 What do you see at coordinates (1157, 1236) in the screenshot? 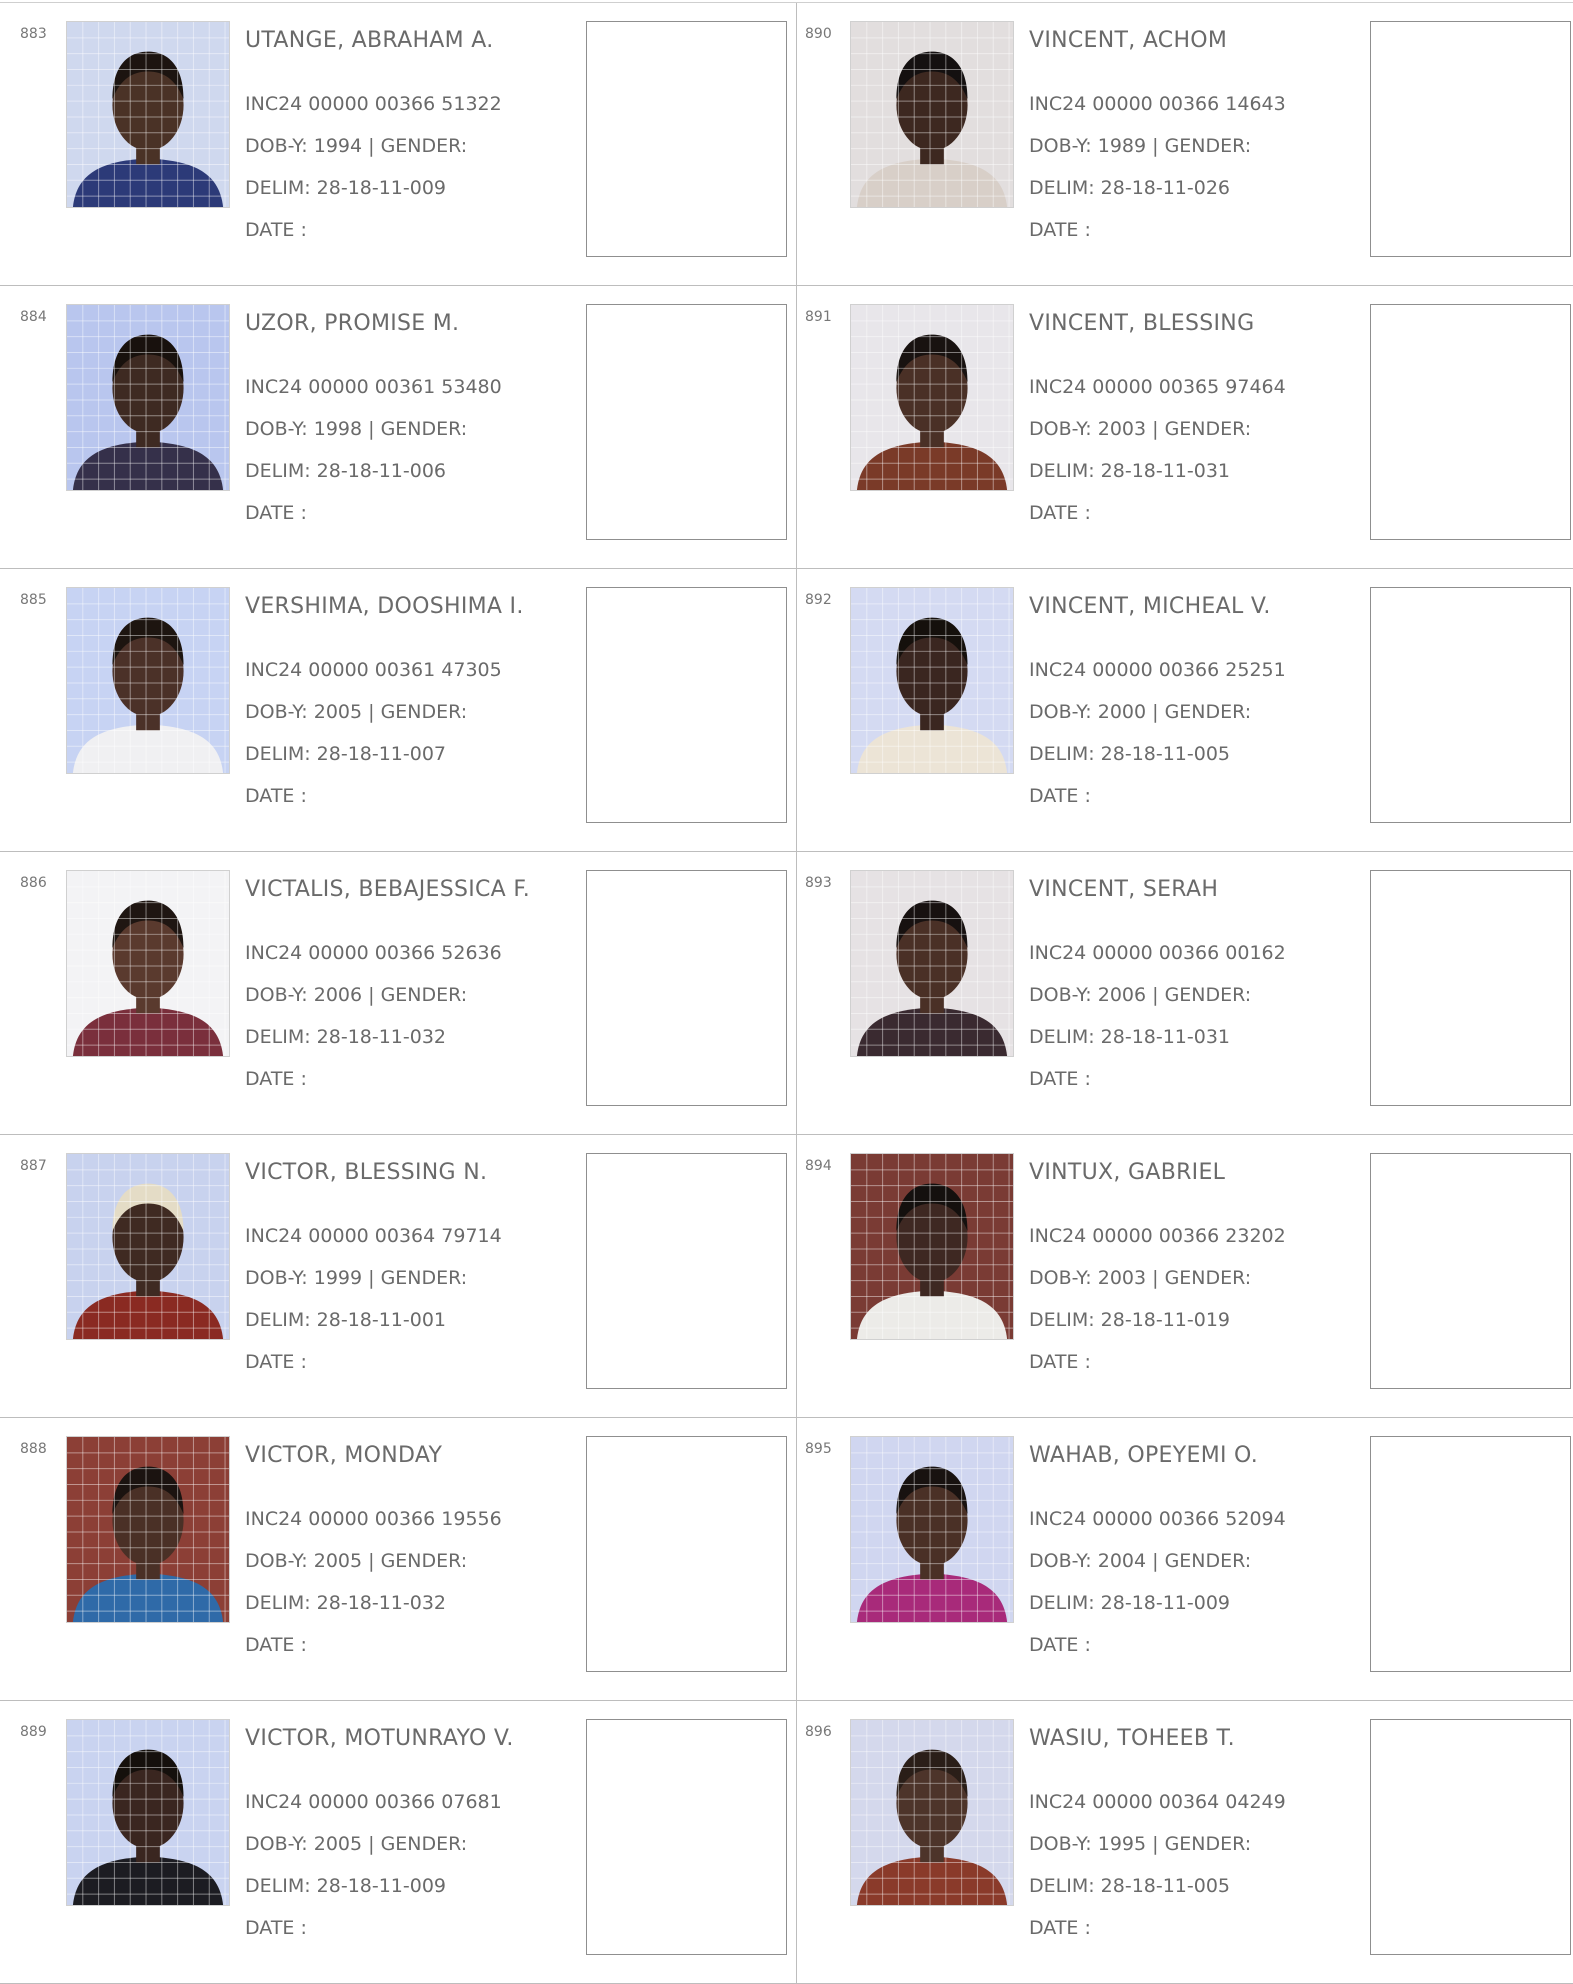
I see `voter-nin: INC24 00000 00366 23202` at bounding box center [1157, 1236].